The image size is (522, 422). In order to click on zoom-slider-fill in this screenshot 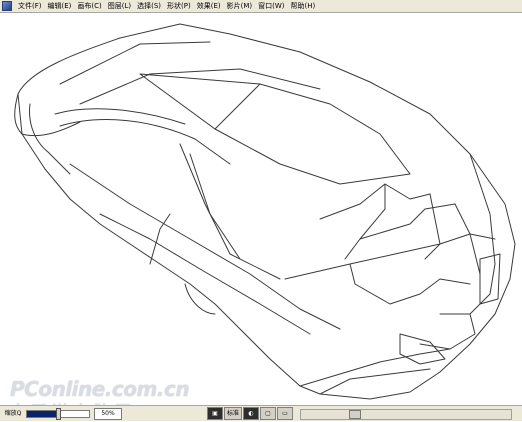, I will do `click(42, 414)`.